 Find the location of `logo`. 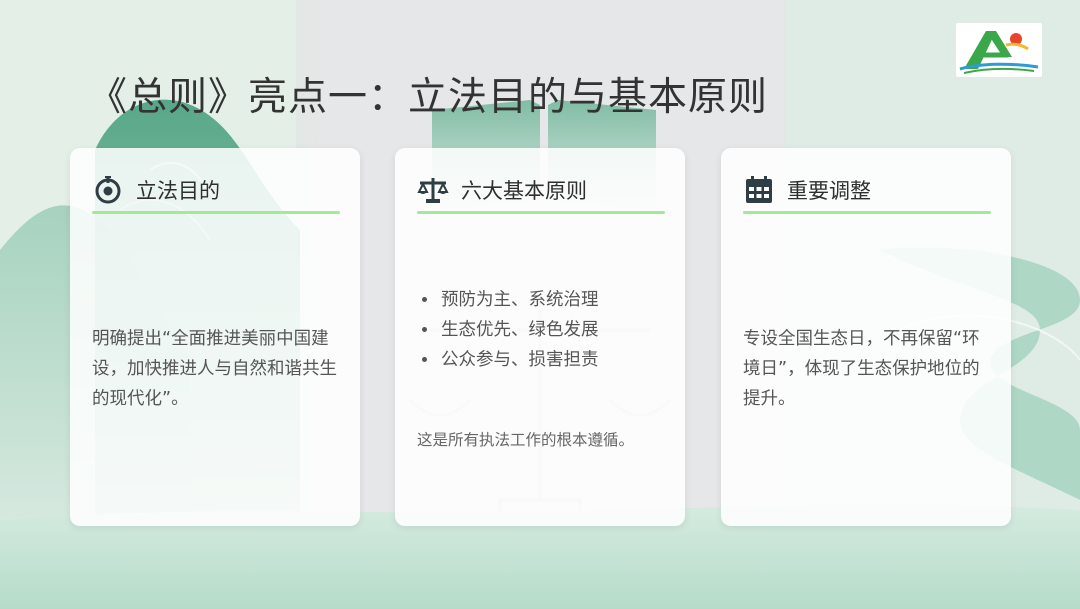

logo is located at coordinates (999, 50).